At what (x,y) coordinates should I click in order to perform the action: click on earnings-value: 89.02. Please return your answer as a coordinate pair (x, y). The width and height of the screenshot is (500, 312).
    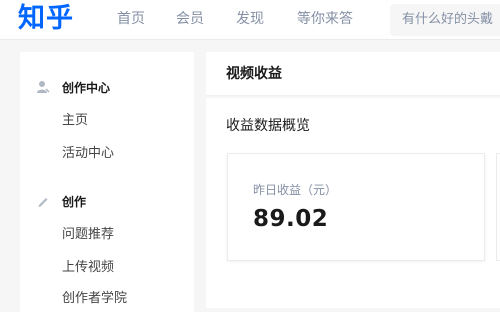
    Looking at the image, I should click on (291, 219).